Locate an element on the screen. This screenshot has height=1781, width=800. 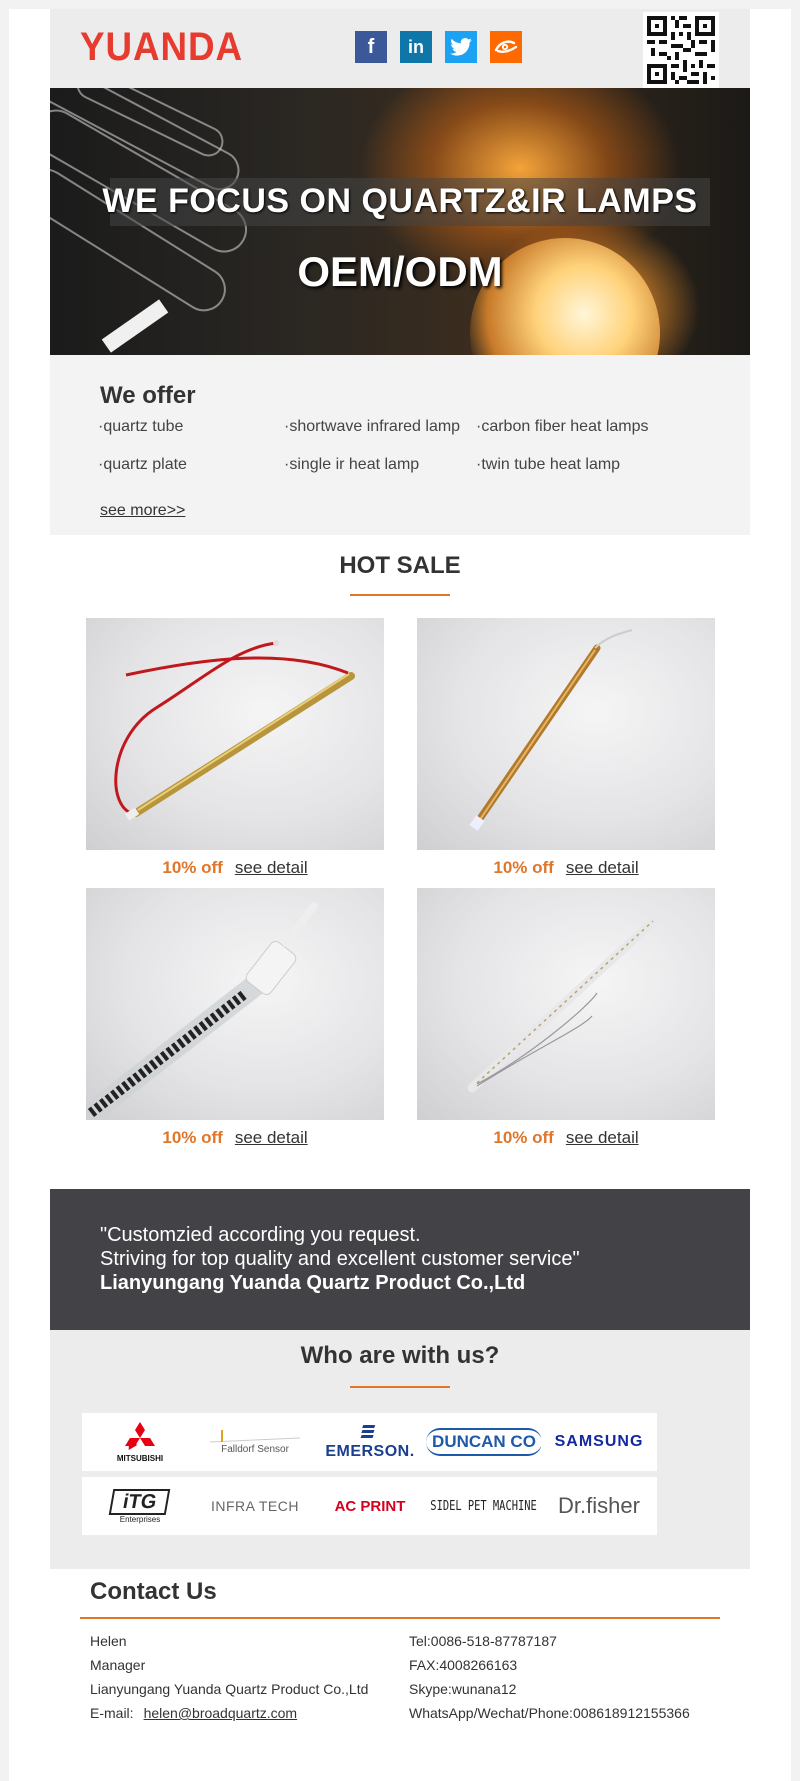
offer-item: ·single ir heat lamp is located at coordinates (352, 464).